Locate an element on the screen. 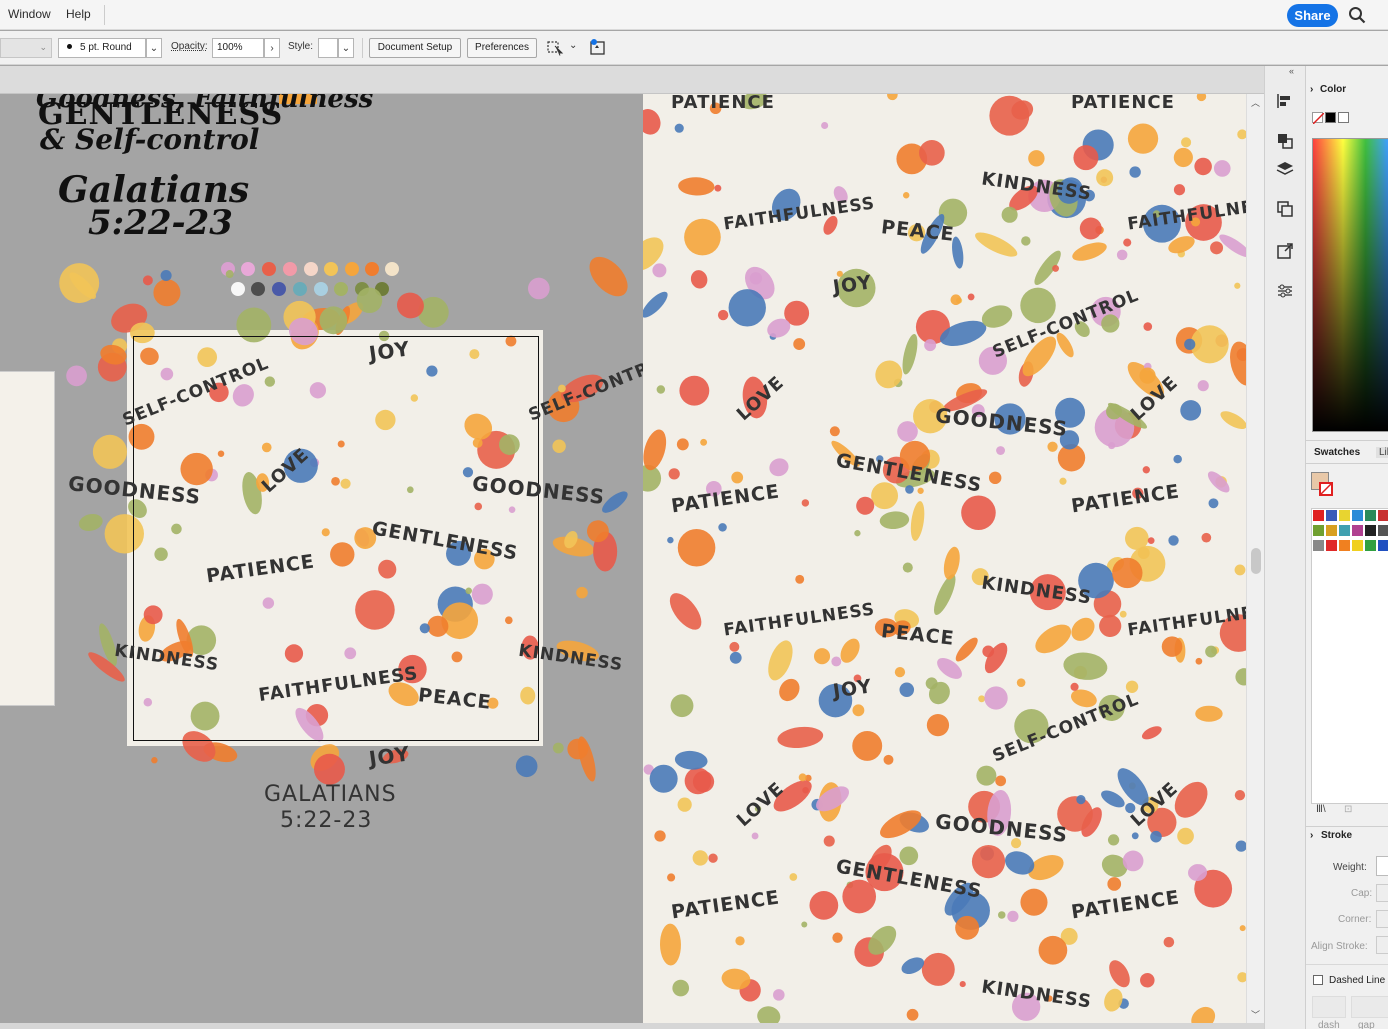  dashed-line-checkbox is located at coordinates (1318, 980).